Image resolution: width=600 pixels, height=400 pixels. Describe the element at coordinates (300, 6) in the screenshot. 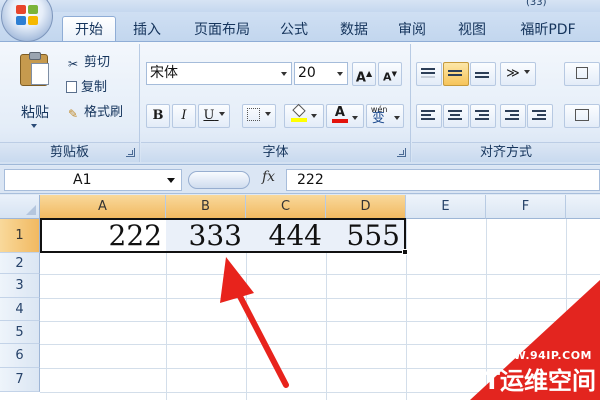

I see `title-bar: (33)` at that location.